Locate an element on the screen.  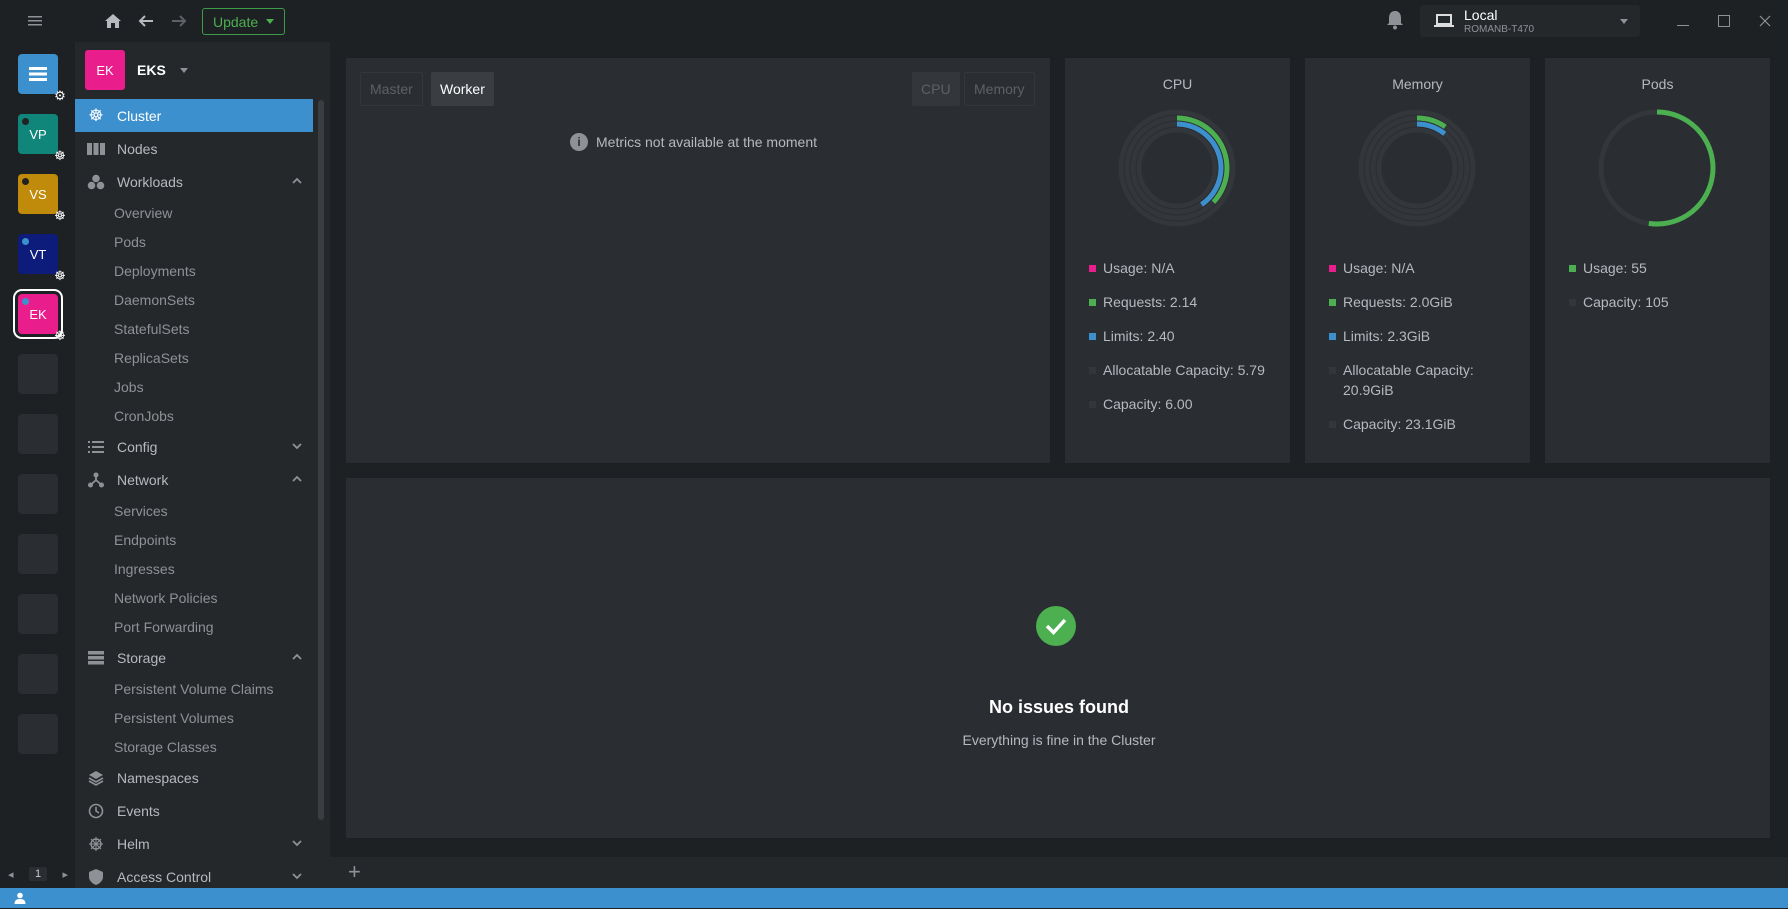
hotbar-page-number: 1 is located at coordinates (38, 874).